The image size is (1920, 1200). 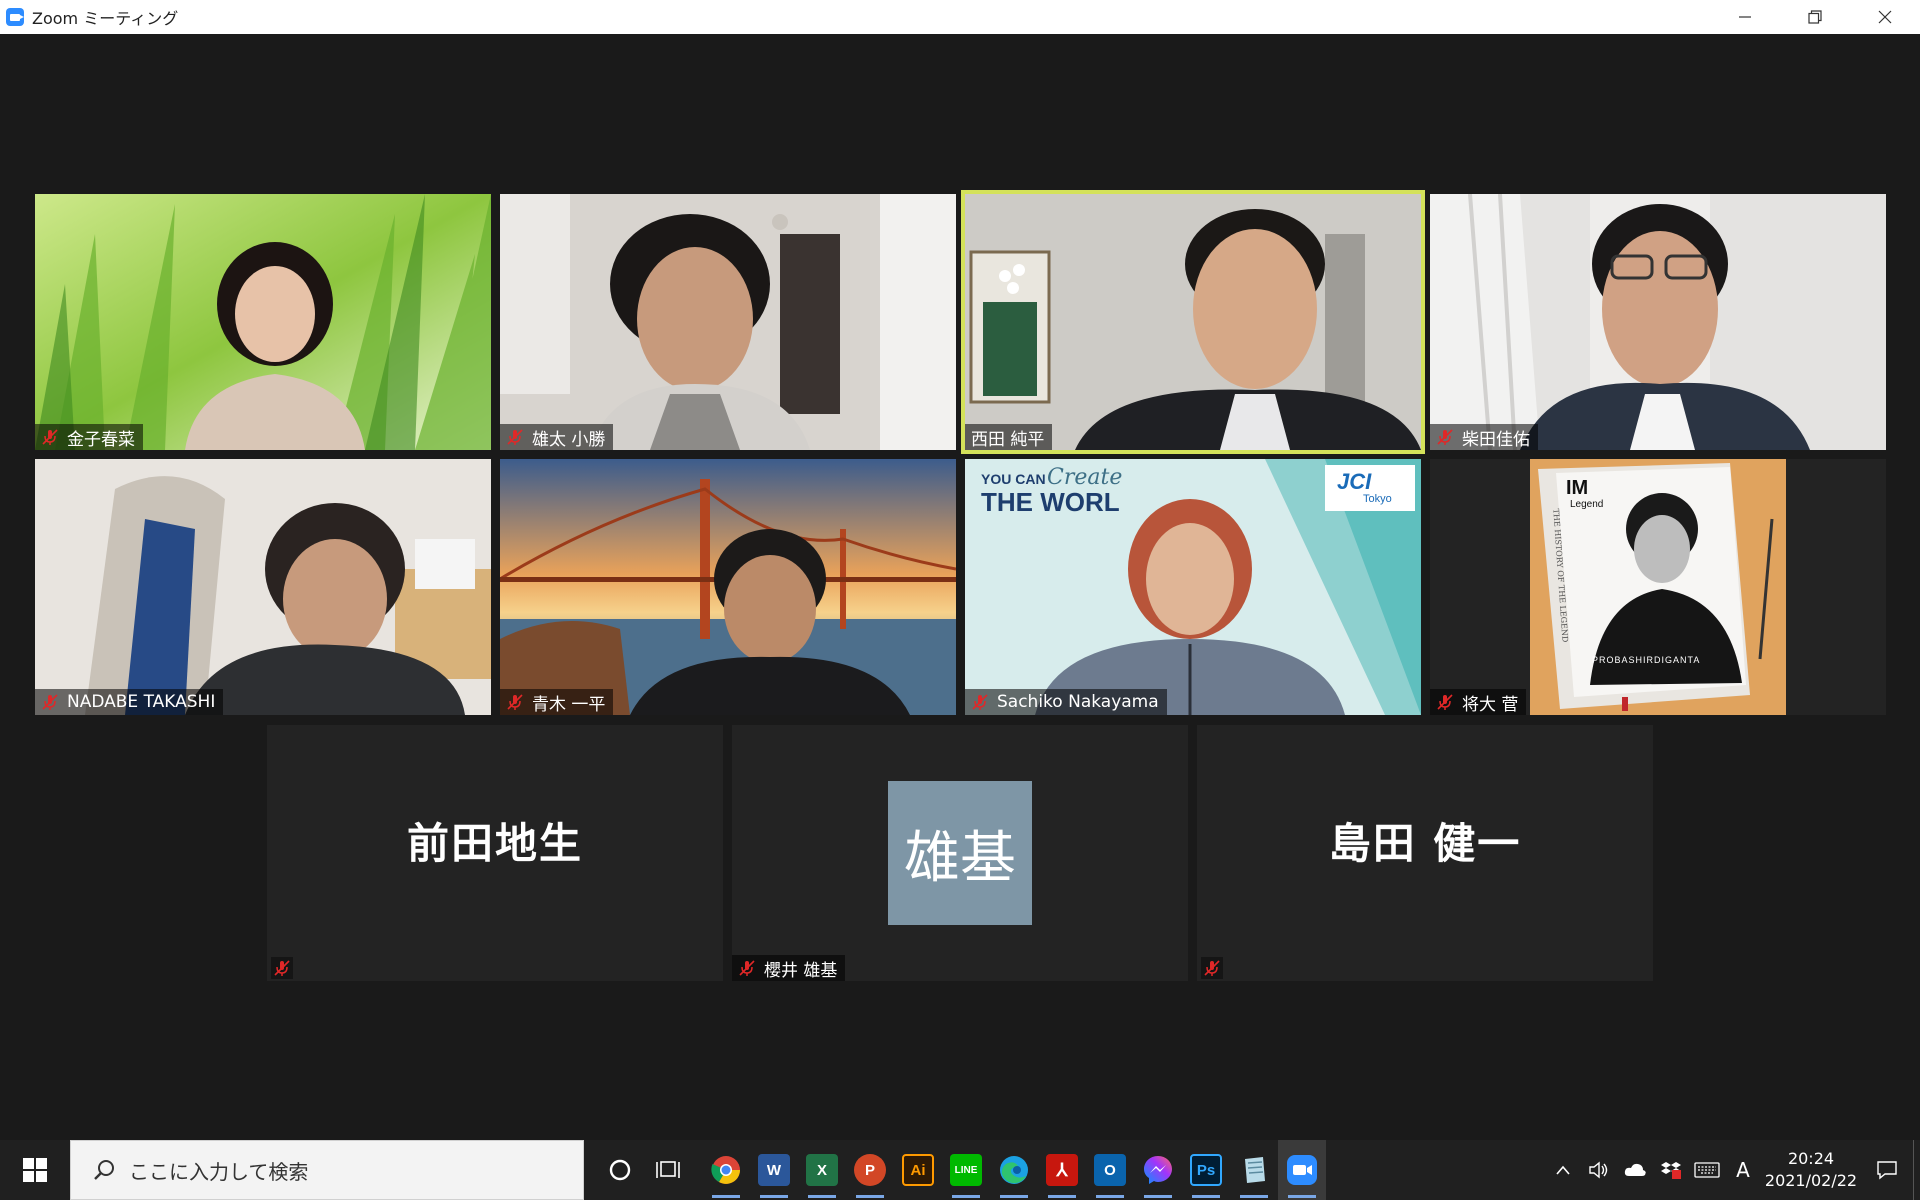 I want to click on taskbar-search-box: ここに入力して検索, so click(x=327, y=1170).